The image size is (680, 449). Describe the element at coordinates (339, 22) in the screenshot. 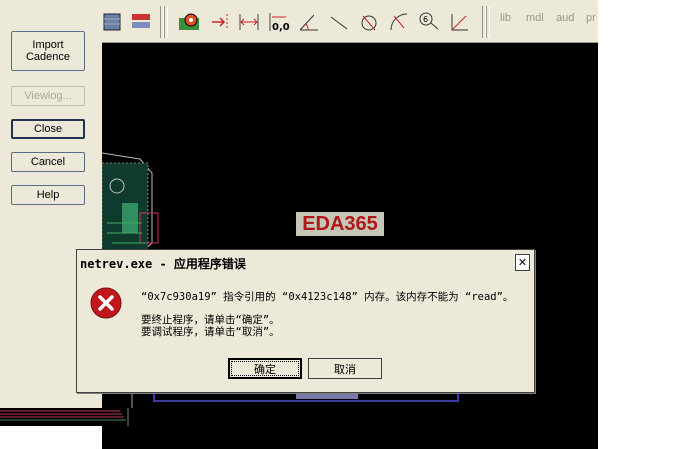

I see `leader-icon` at that location.